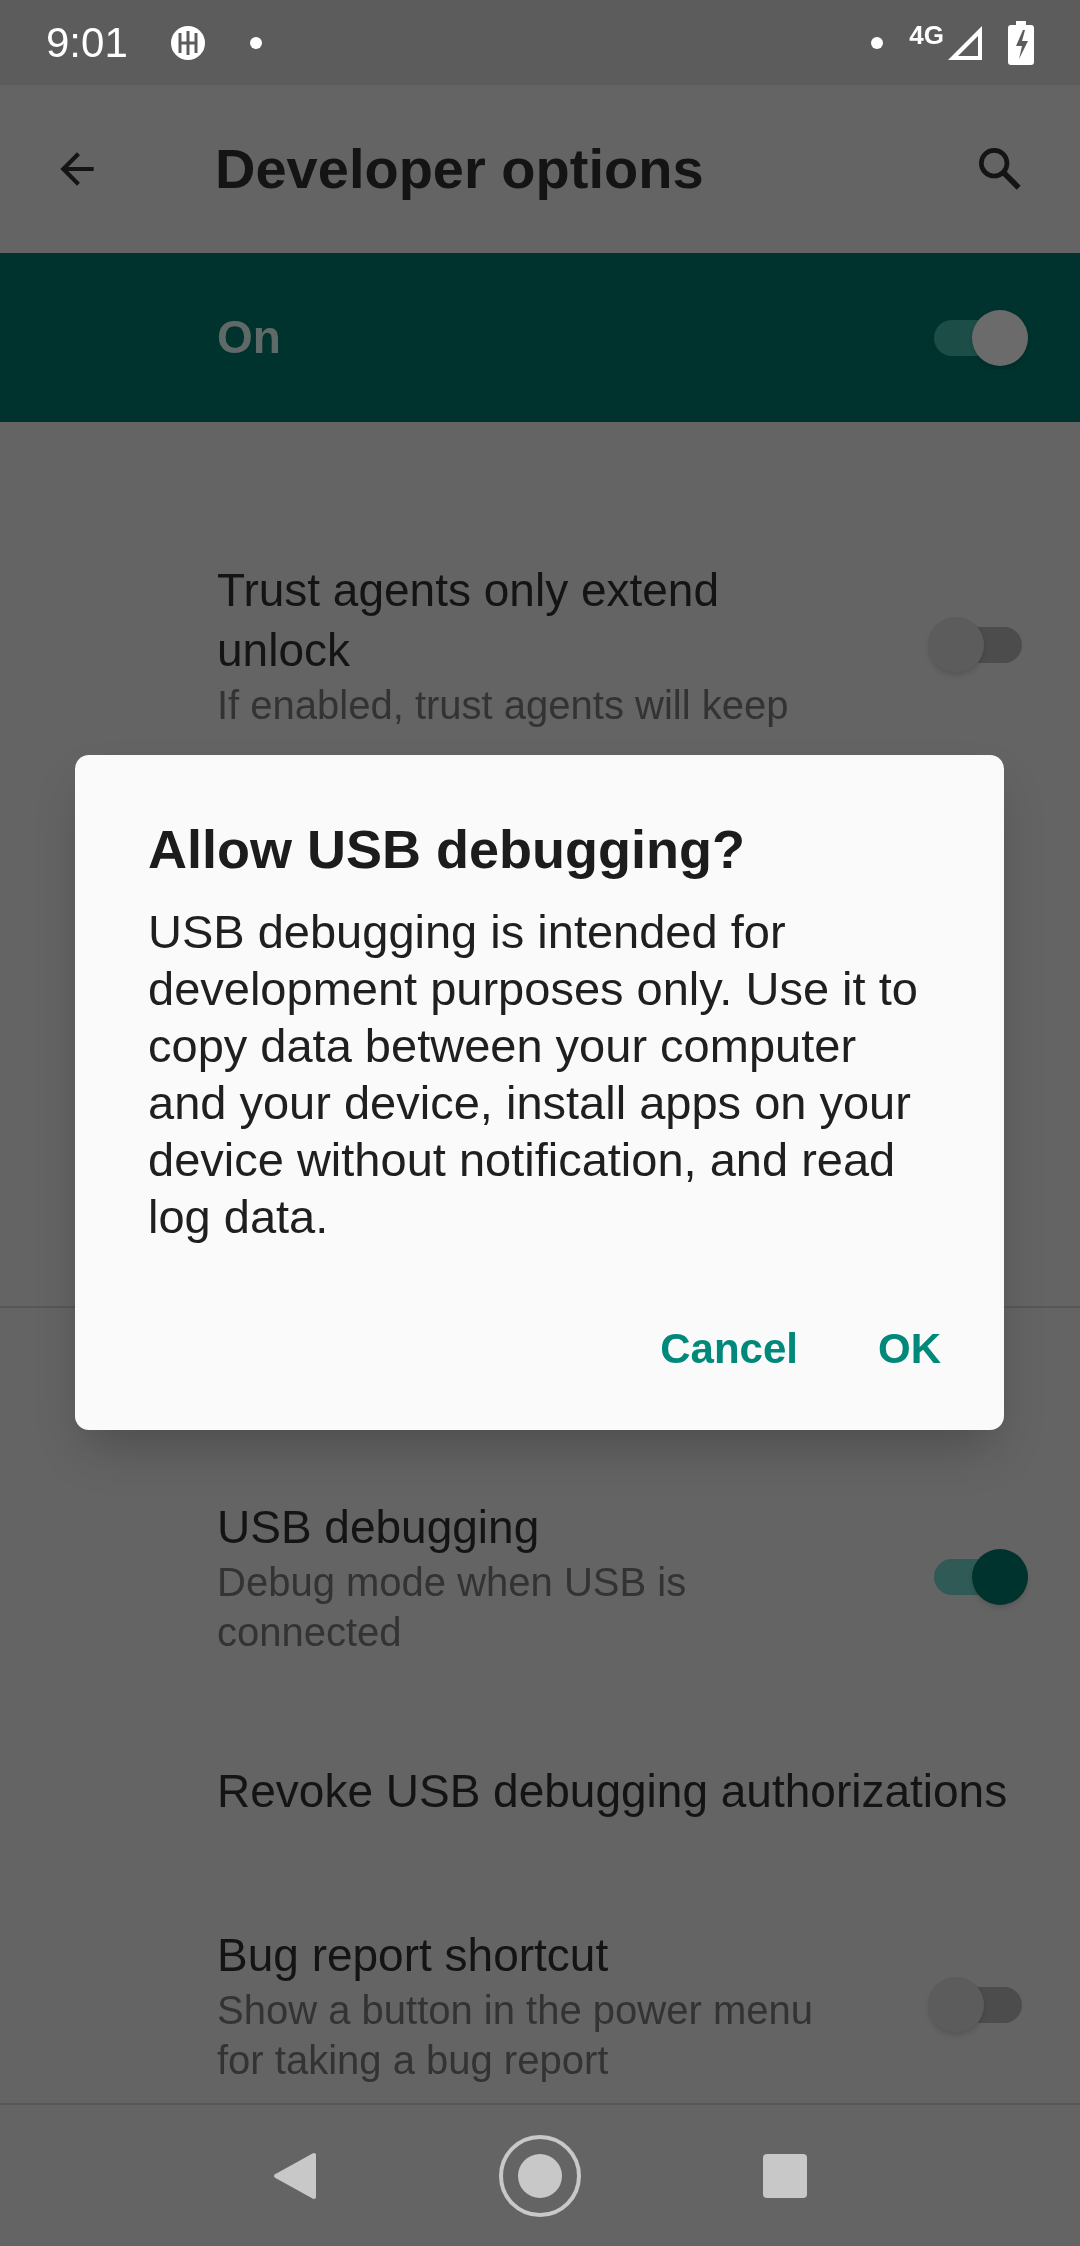 This screenshot has width=1080, height=2246. I want to click on dialog-button: OK, so click(909, 1348).